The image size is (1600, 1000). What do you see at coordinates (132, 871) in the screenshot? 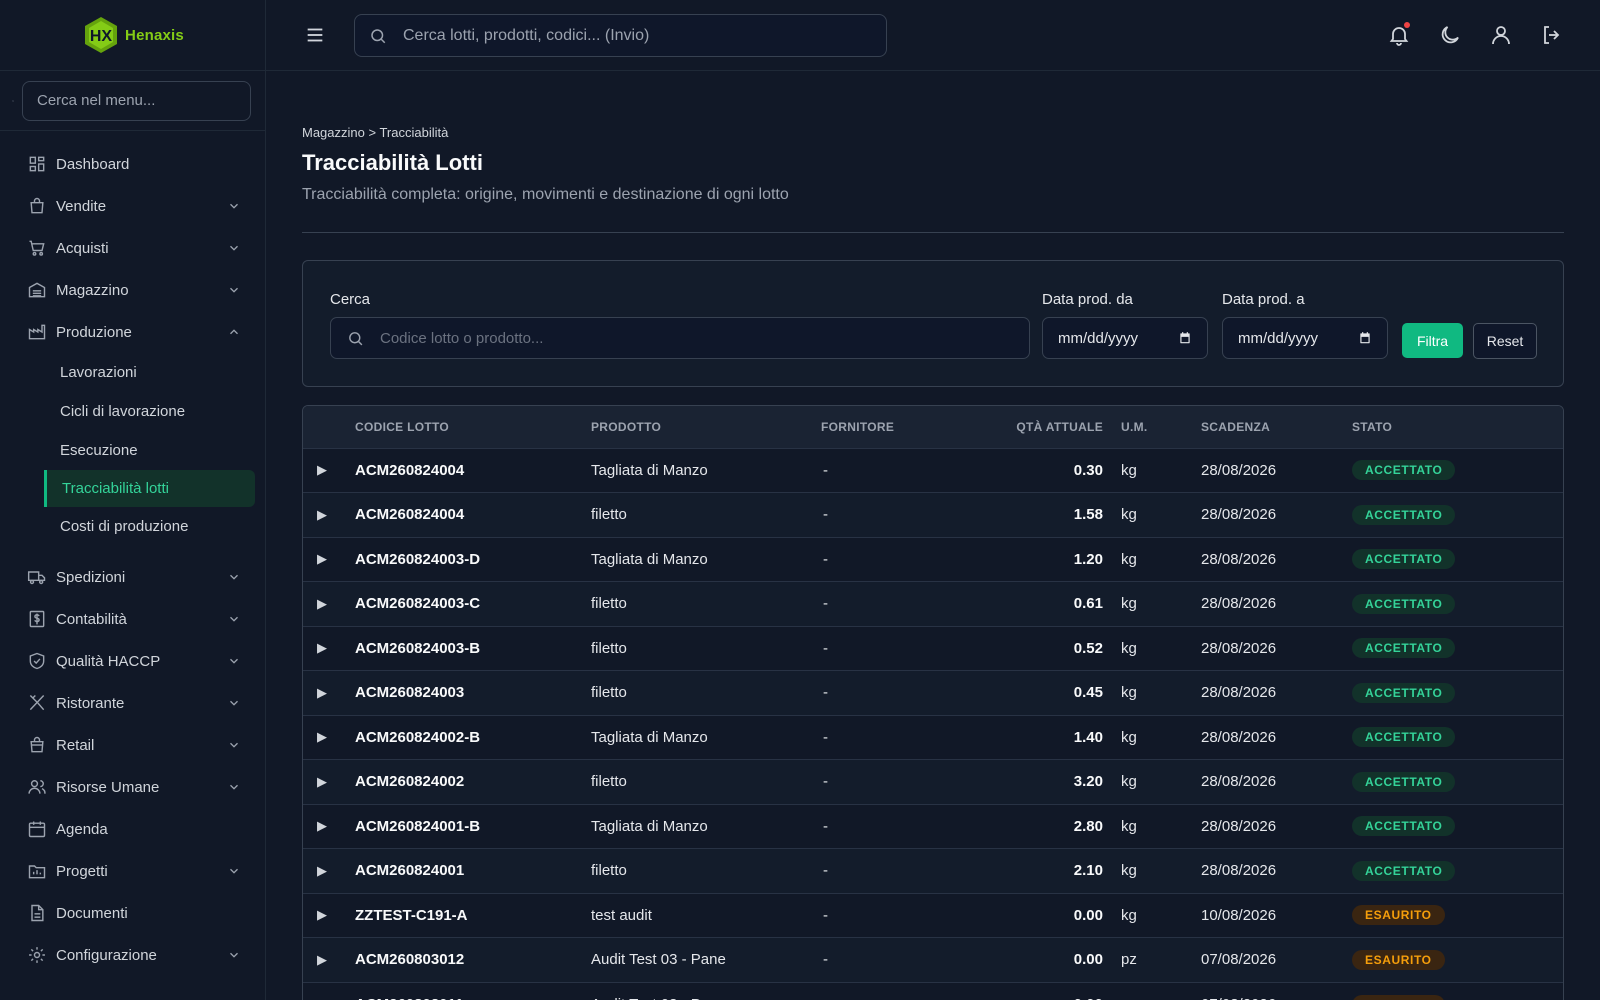
I see `sidebar-item-progetti: Progetti` at bounding box center [132, 871].